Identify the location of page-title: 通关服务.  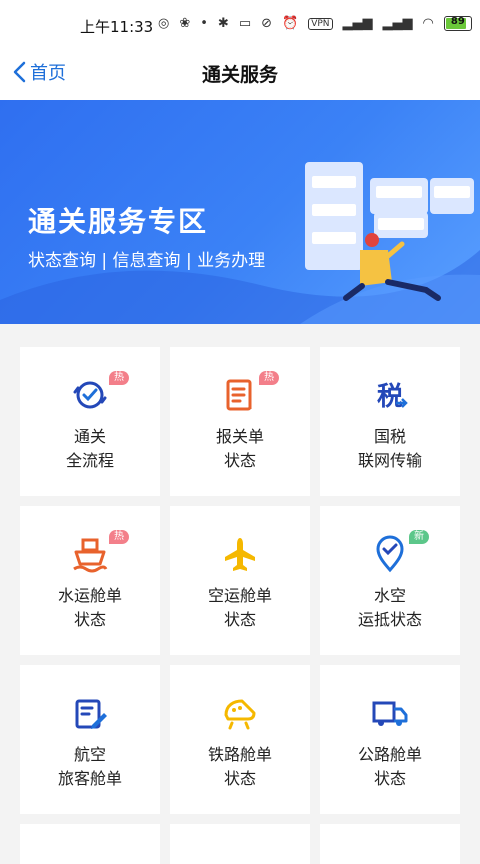
(239, 75).